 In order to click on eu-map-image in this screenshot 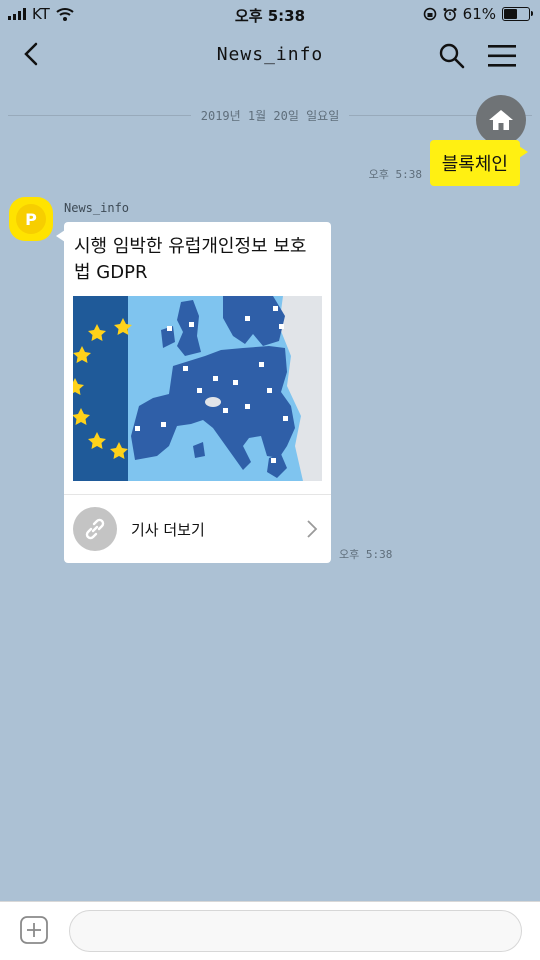, I will do `click(197, 388)`.